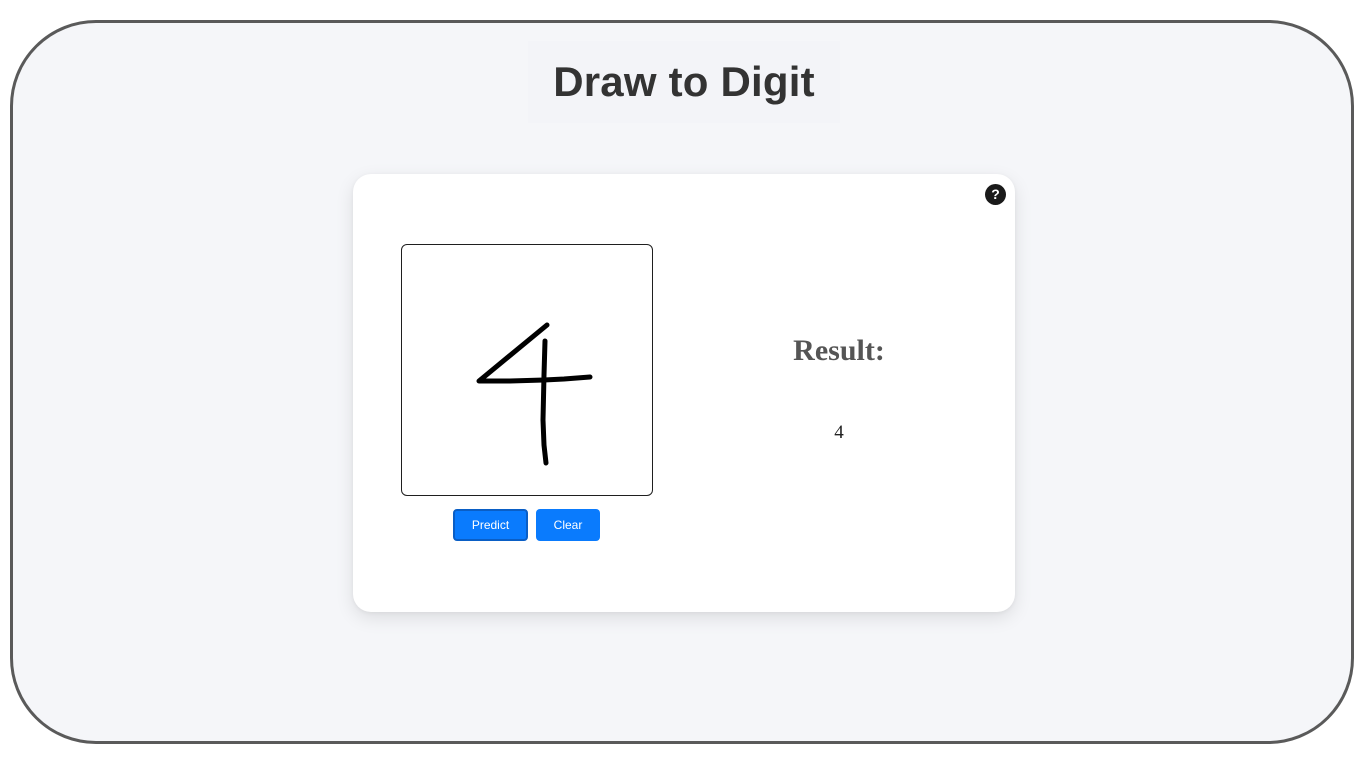 The width and height of the screenshot is (1366, 768). I want to click on clear-button: Clear, so click(568, 525).